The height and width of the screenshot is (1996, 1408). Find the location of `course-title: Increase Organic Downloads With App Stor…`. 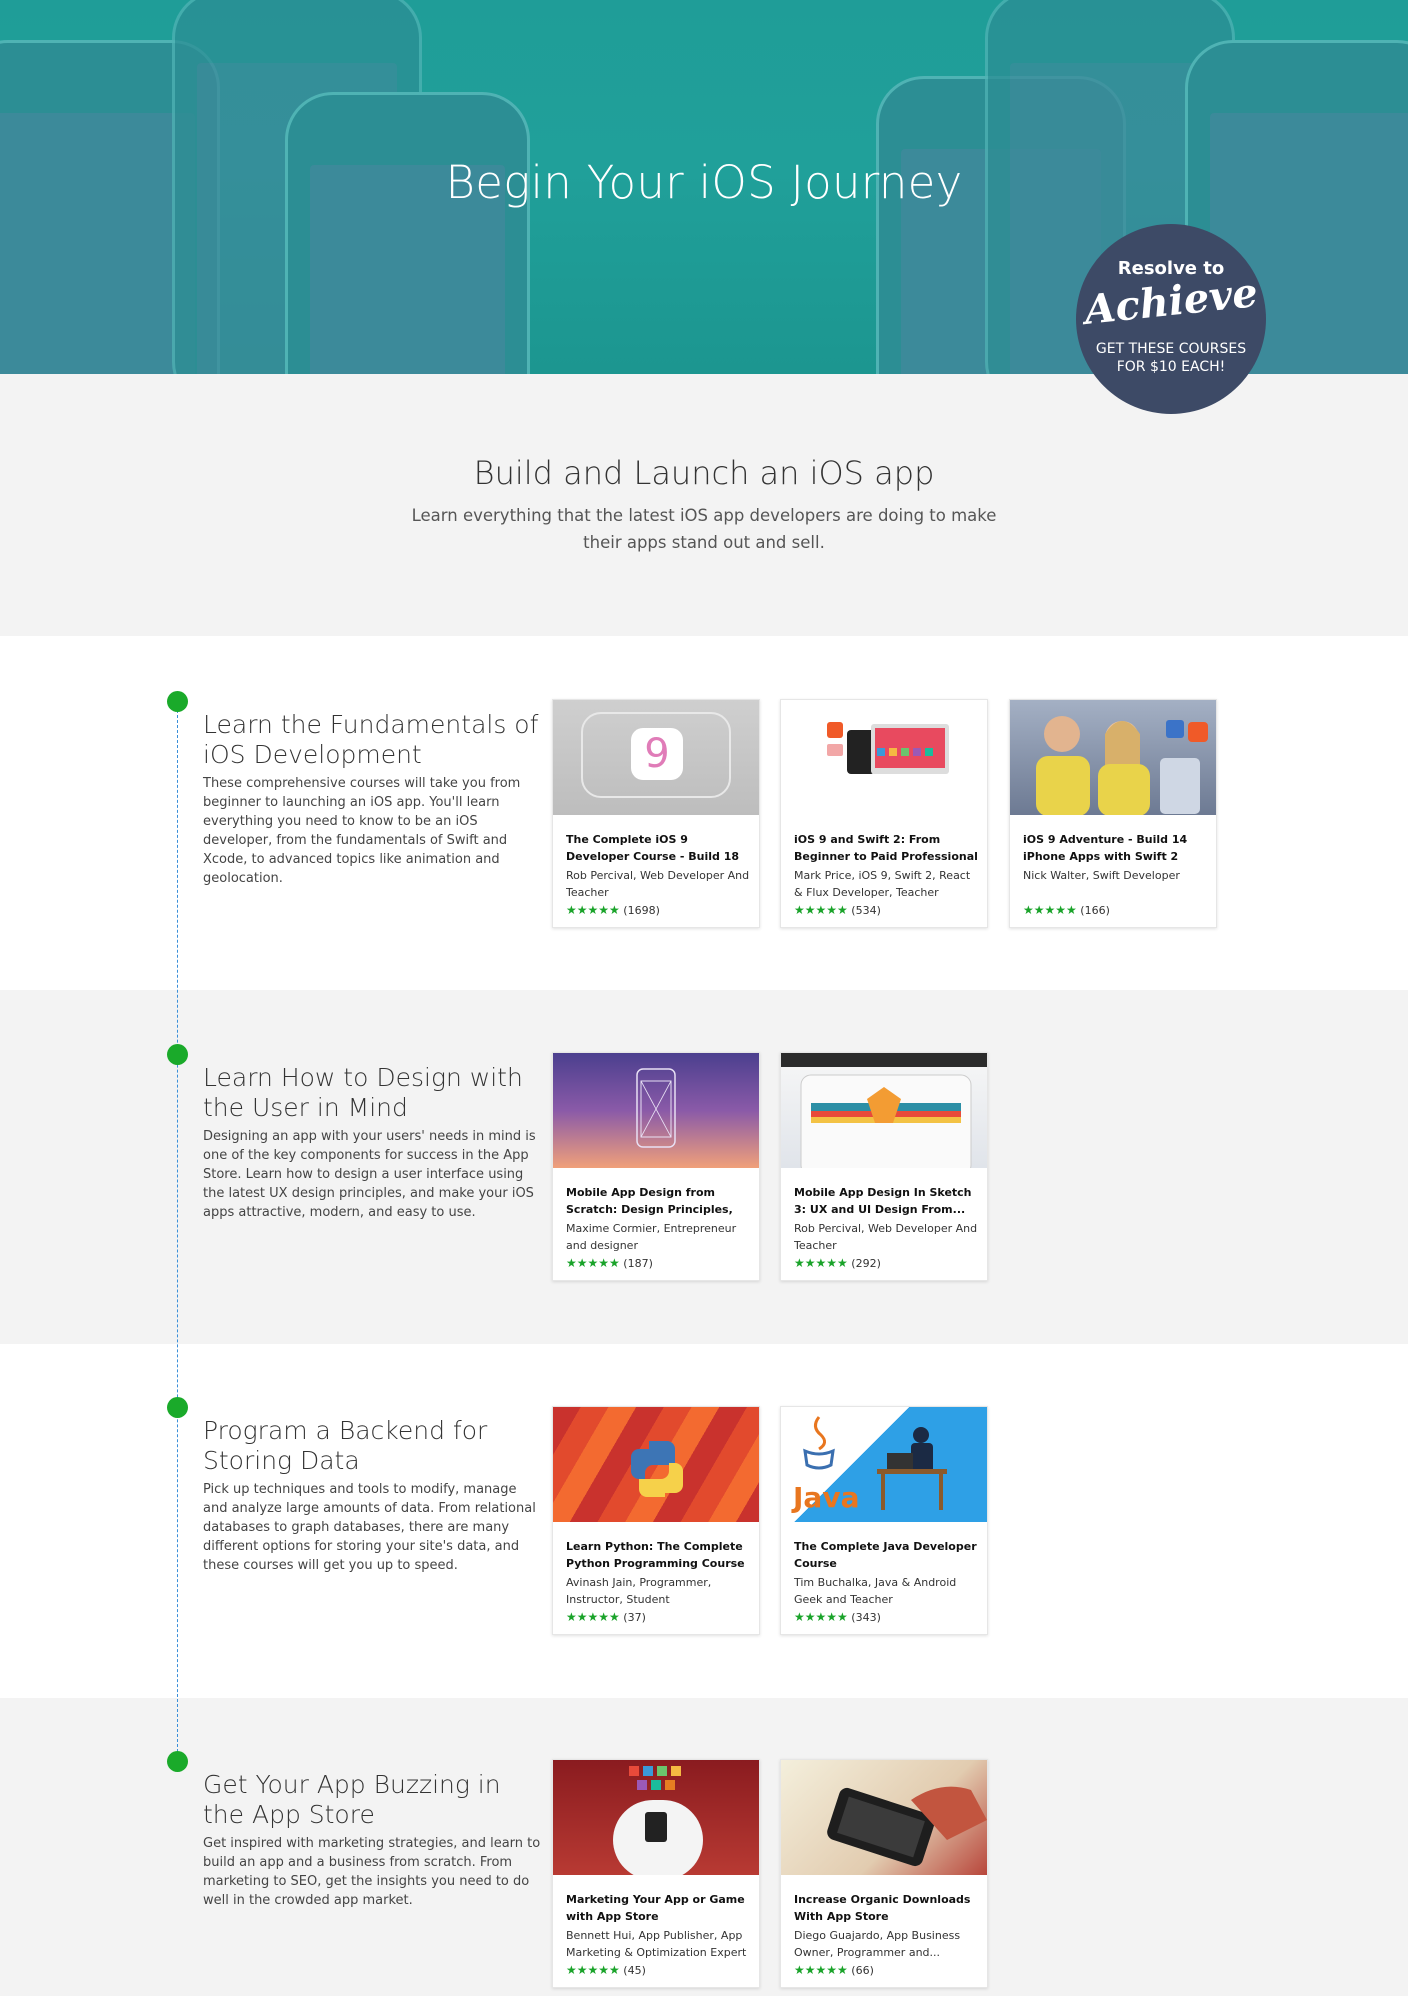

course-title: Increase Organic Downloads With App Stor… is located at coordinates (882, 1908).